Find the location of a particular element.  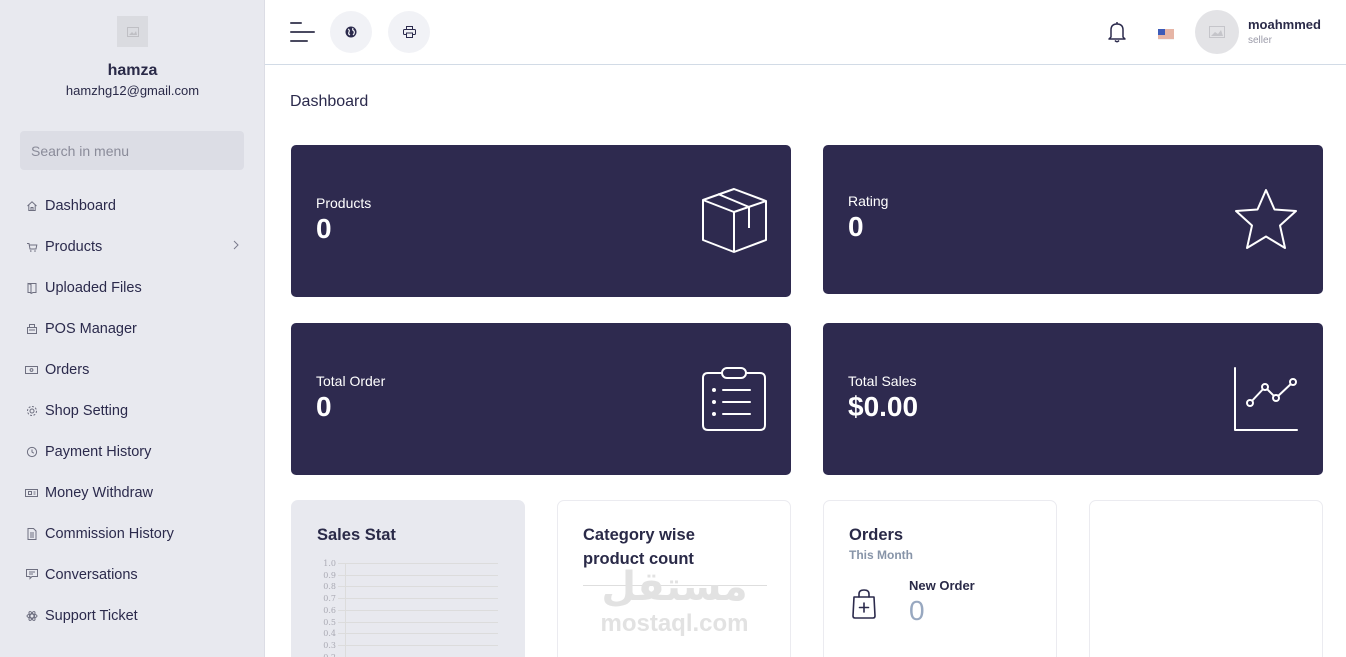

language-globe-button is located at coordinates (351, 32).